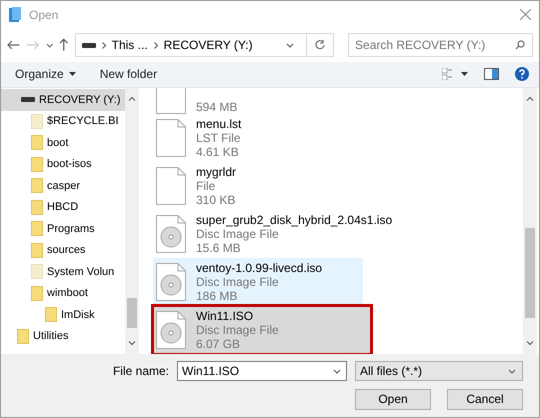  Describe the element at coordinates (522, 74) in the screenshot. I see `help-icon` at that location.